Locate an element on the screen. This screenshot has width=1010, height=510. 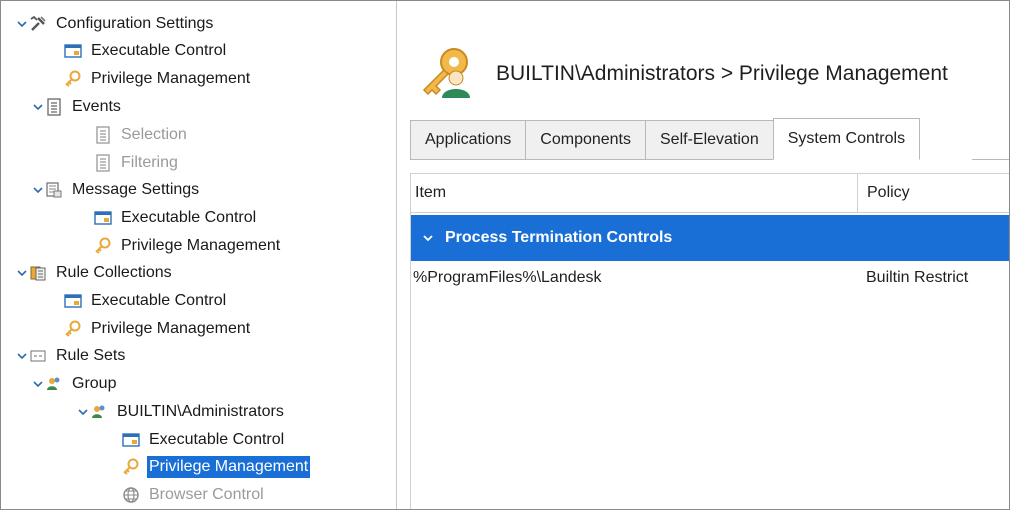
tree-item-label: Rule Sets is located at coordinates (91, 355).